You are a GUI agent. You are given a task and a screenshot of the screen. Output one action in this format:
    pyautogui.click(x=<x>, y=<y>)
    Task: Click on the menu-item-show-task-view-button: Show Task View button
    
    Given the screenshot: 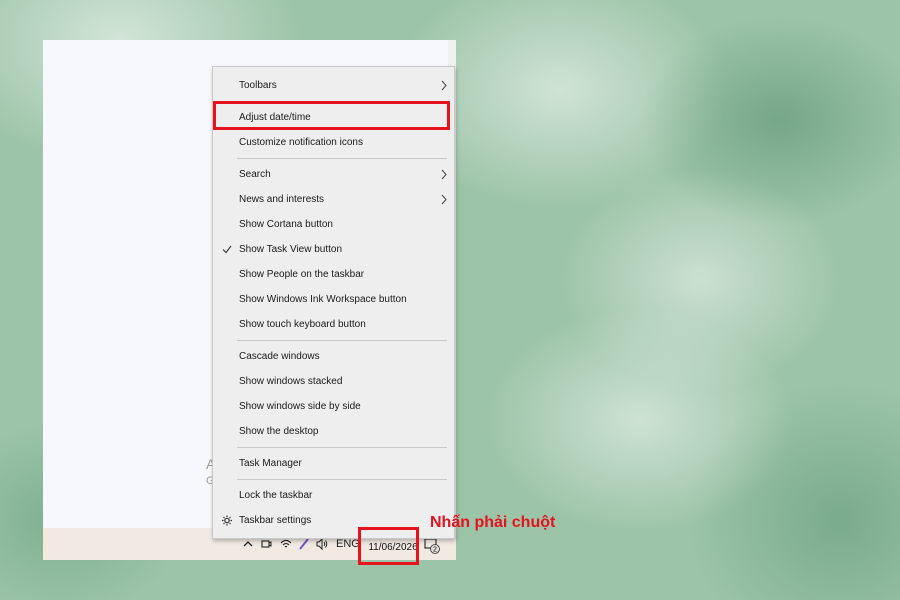 What is the action you would take?
    pyautogui.click(x=333, y=249)
    